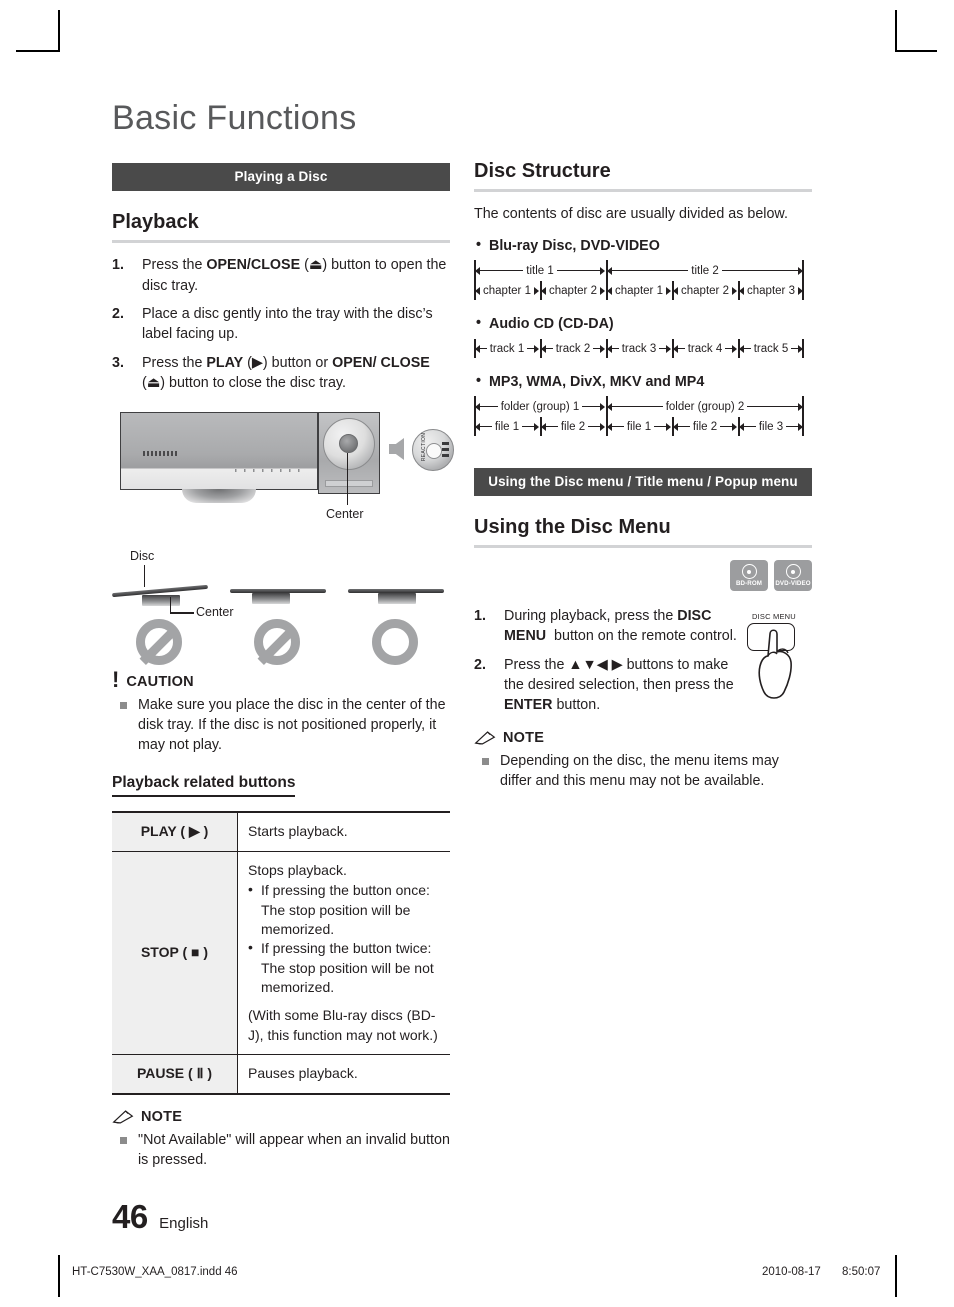 Image resolution: width=954 pixels, height=1307 pixels. Describe the element at coordinates (793, 584) in the screenshot. I see `disc-type-label: DVD-VIDEO` at that location.